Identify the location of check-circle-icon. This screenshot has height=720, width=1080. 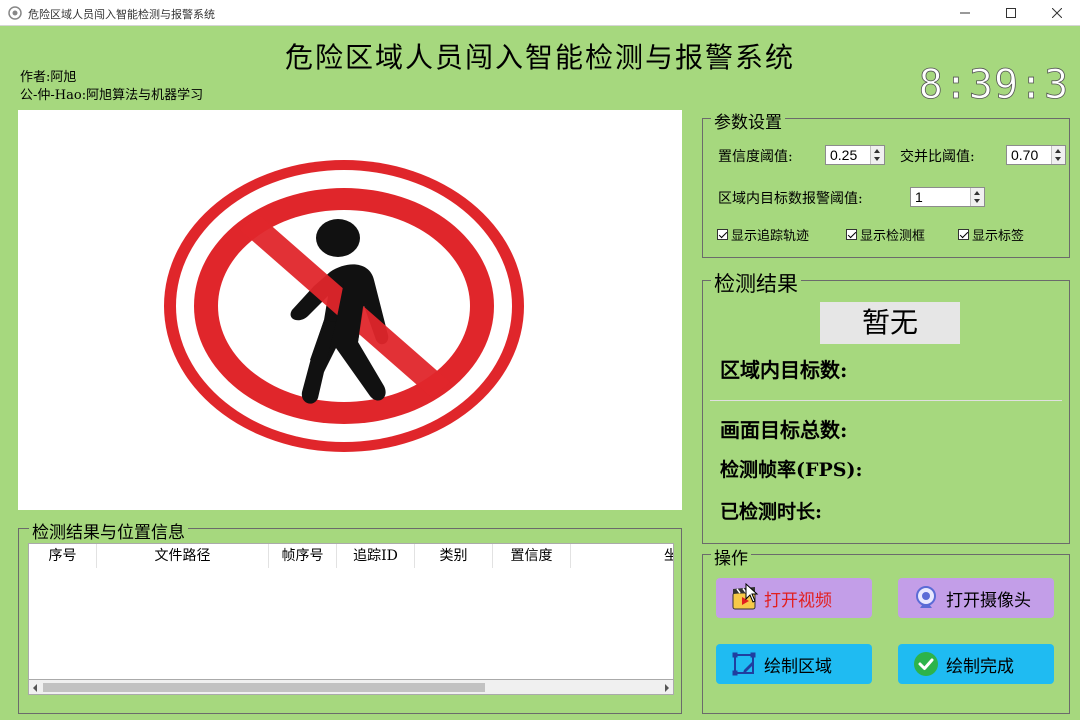
(926, 664).